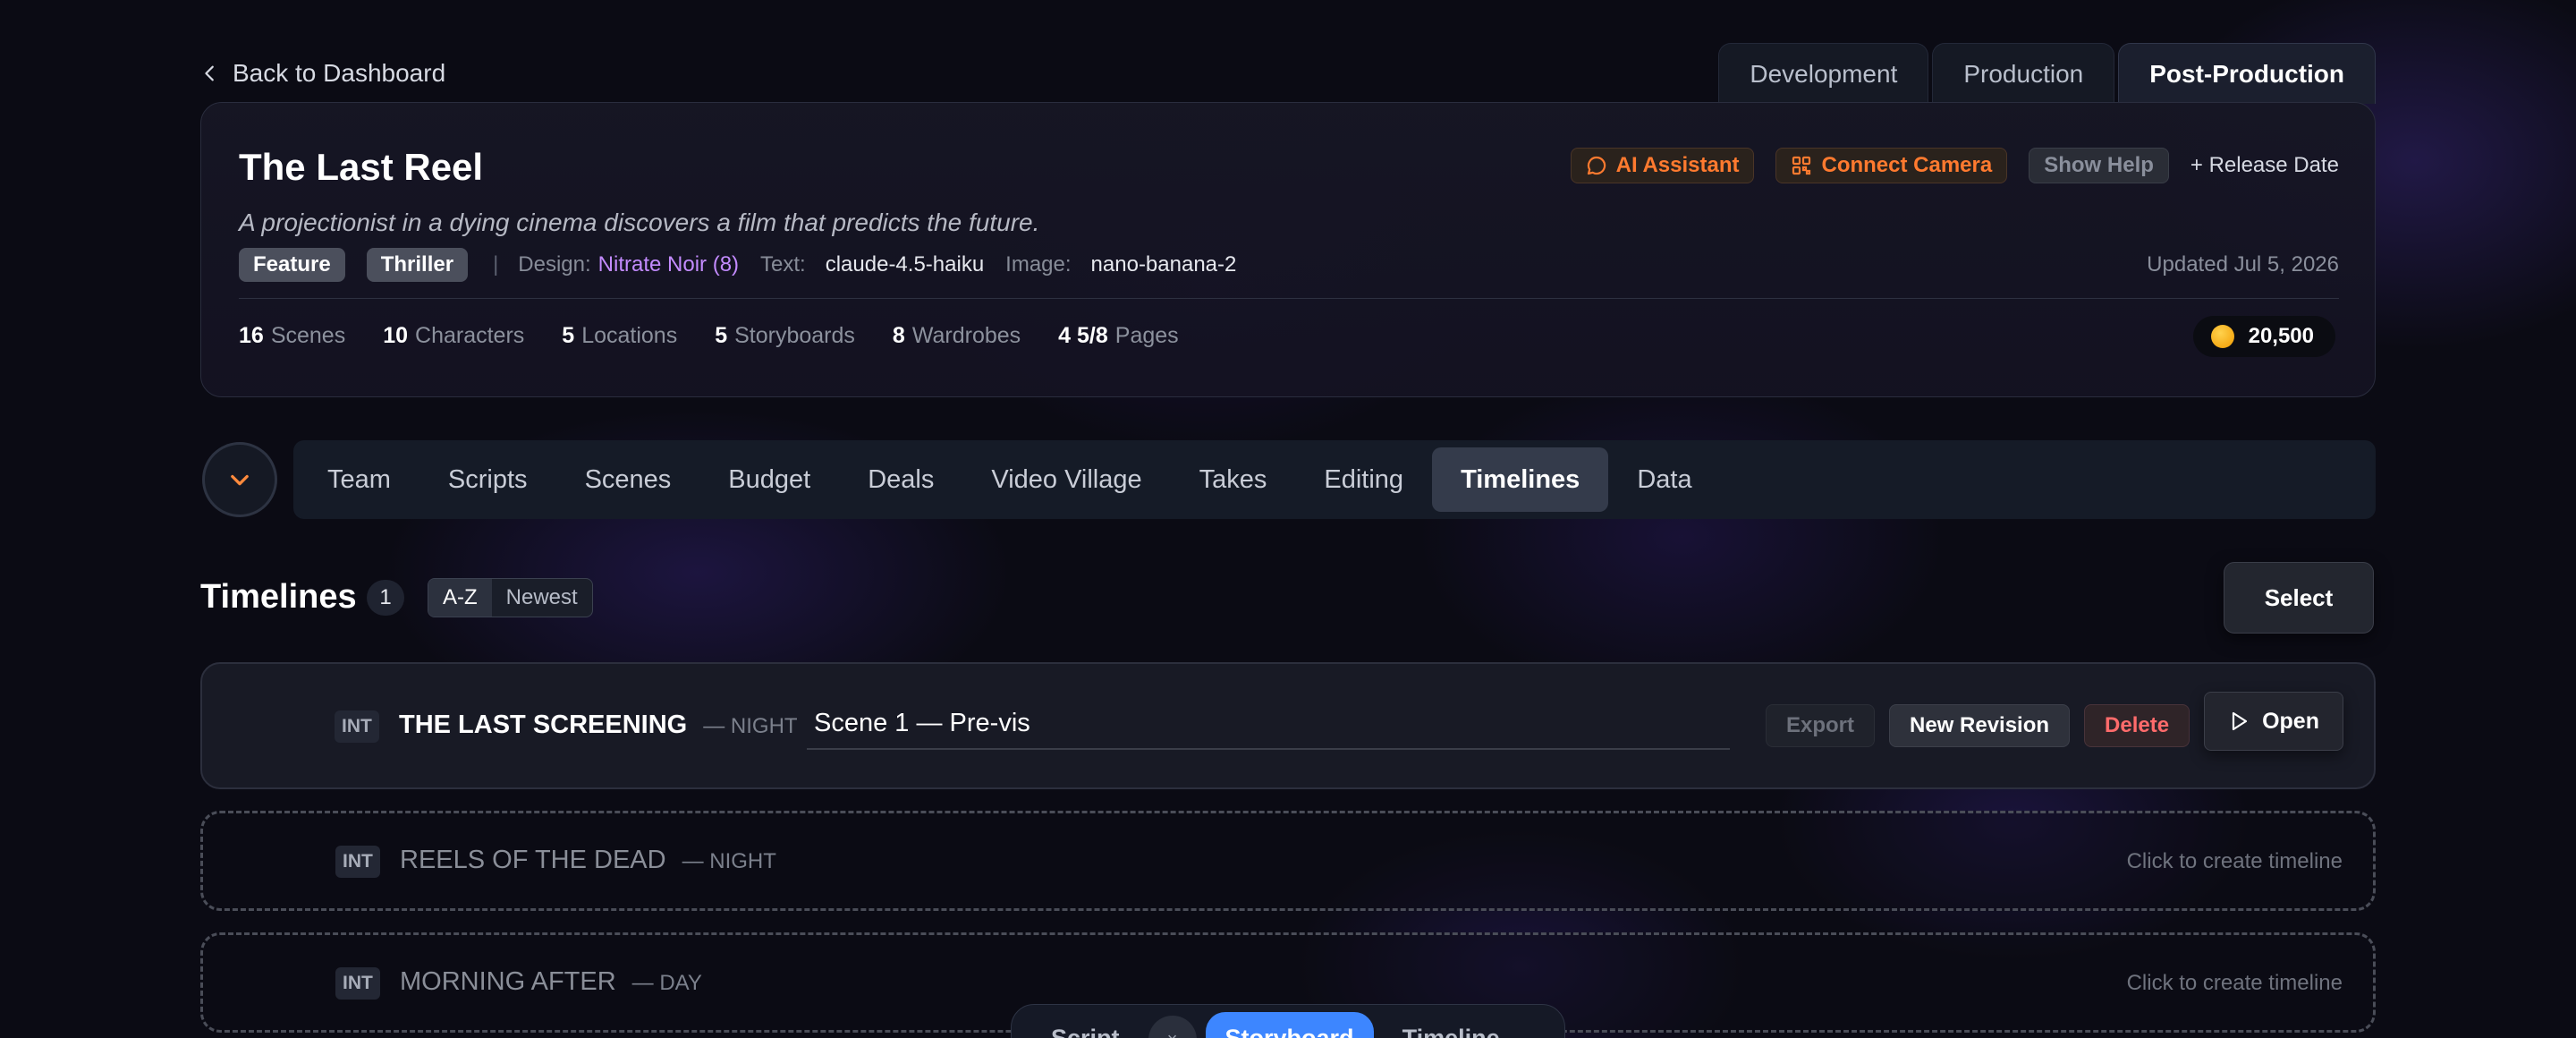 This screenshot has width=2576, height=1038. What do you see at coordinates (1085, 1025) in the screenshot?
I see `view-script-button: Script` at bounding box center [1085, 1025].